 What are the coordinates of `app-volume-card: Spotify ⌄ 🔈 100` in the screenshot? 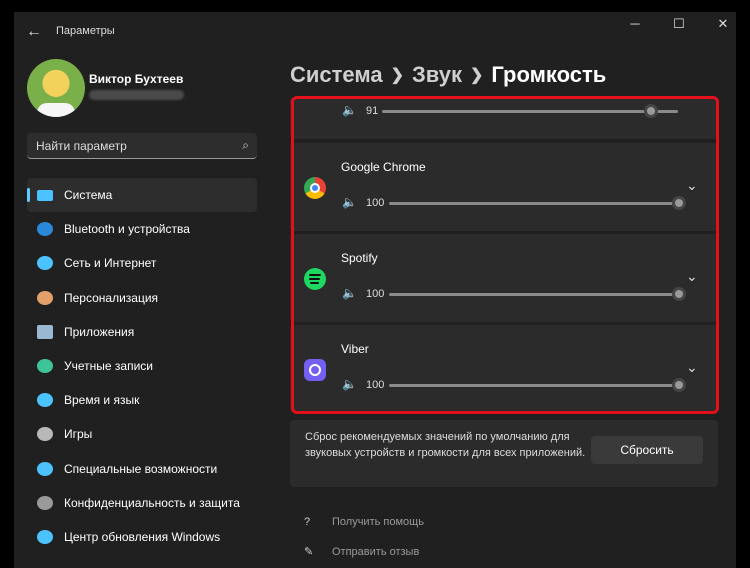 It's located at (504, 278).